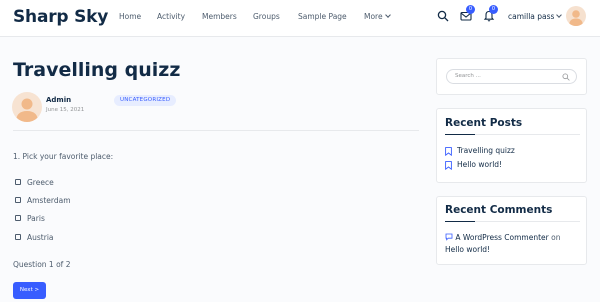 The width and height of the screenshot is (600, 302). What do you see at coordinates (65, 110) in the screenshot?
I see `post-date: June 15, 2021` at bounding box center [65, 110].